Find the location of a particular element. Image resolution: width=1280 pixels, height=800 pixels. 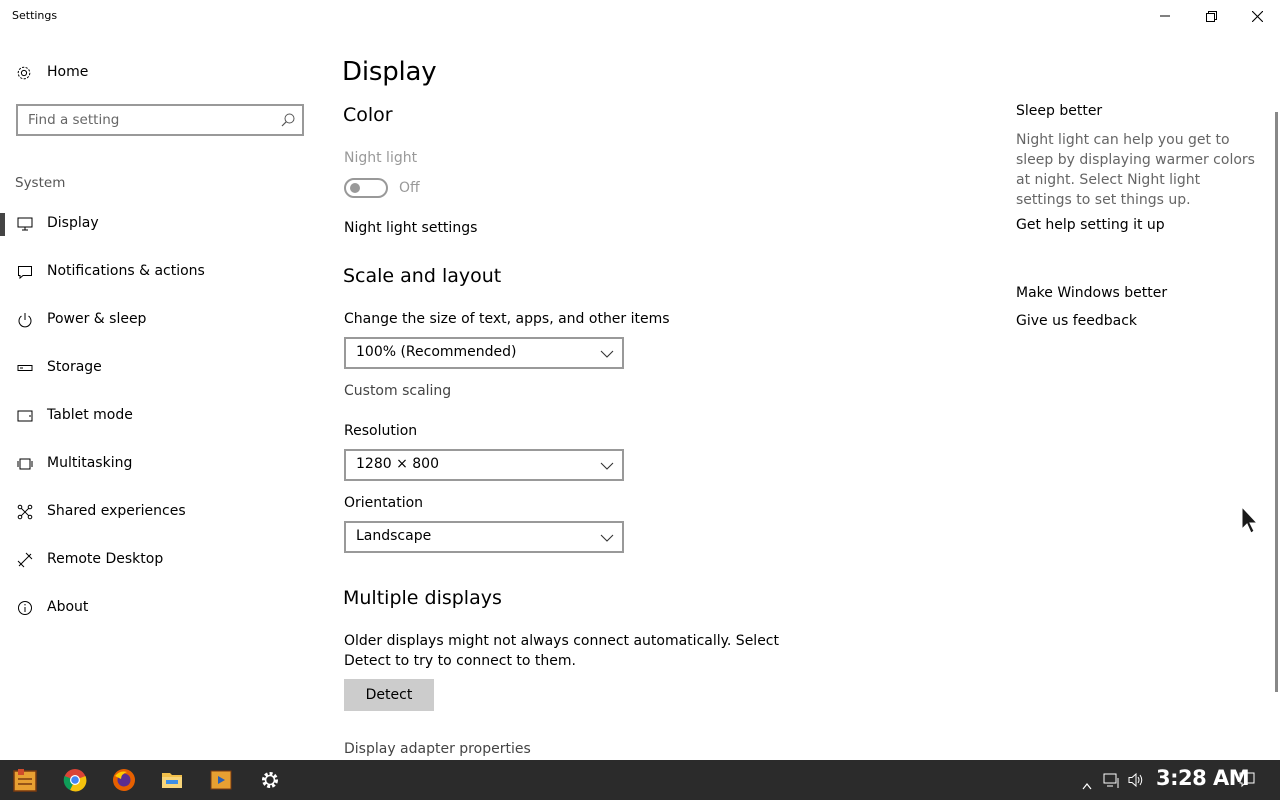

multitasking-icon is located at coordinates (25, 464).